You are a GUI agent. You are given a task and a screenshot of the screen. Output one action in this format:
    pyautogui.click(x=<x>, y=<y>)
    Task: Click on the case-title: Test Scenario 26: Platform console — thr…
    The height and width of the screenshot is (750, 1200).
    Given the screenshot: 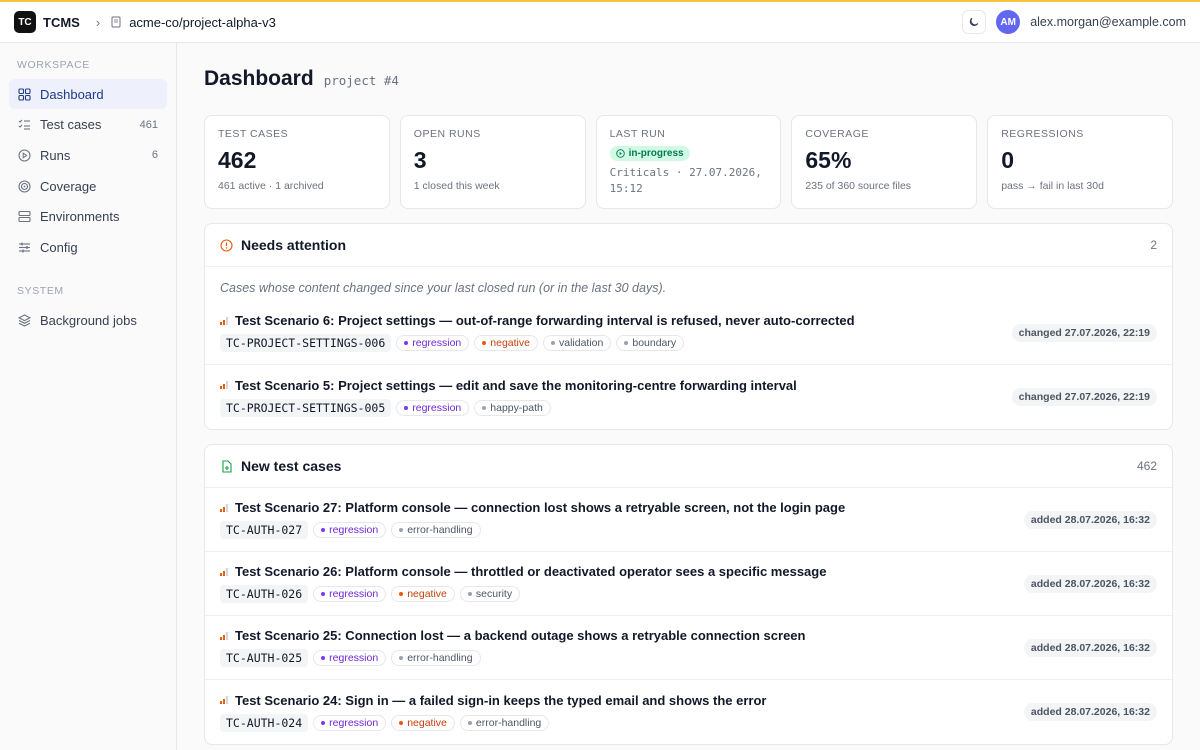 What is the action you would take?
    pyautogui.click(x=531, y=571)
    